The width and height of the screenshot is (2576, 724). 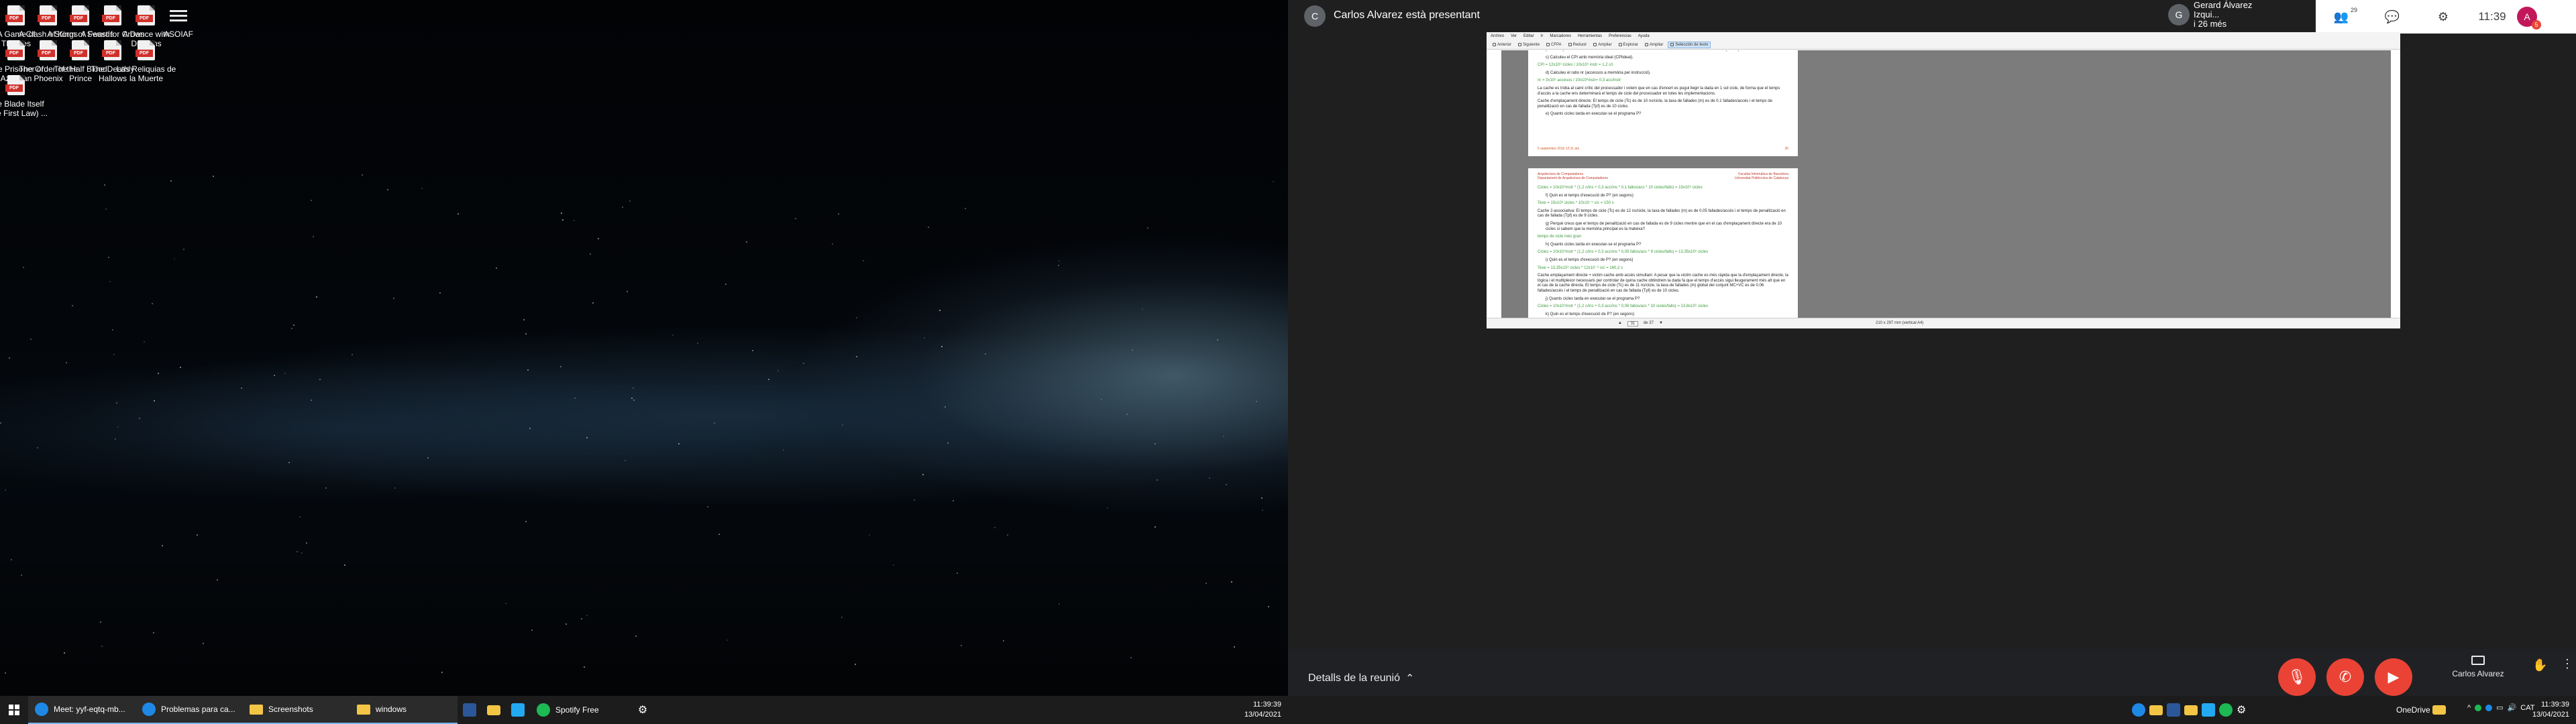 What do you see at coordinates (643, 710) in the screenshot?
I see `taskbar-settings: ⚙` at bounding box center [643, 710].